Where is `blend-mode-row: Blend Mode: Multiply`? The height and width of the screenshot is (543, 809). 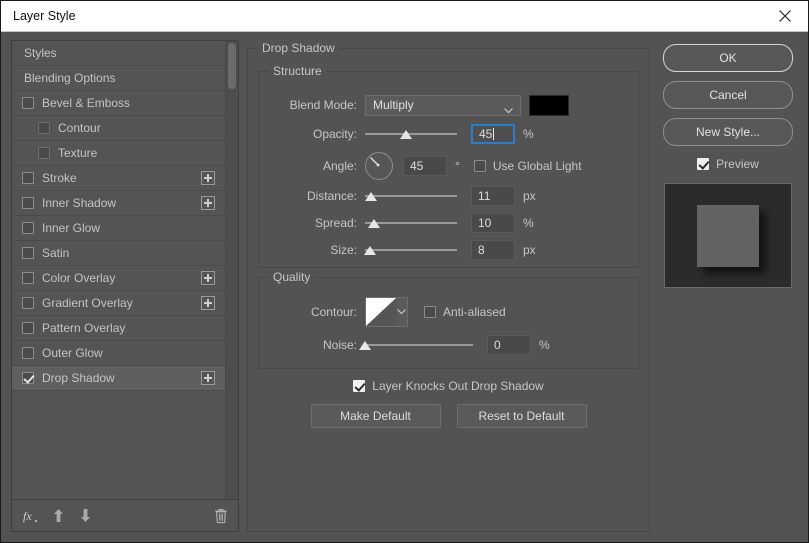 blend-mode-row: Blend Mode: Multiply is located at coordinates (448, 105).